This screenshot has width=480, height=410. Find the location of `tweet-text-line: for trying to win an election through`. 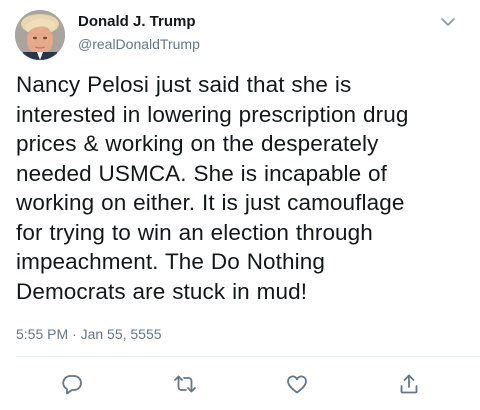

tweet-text-line: for trying to win an election through is located at coordinates (194, 232).